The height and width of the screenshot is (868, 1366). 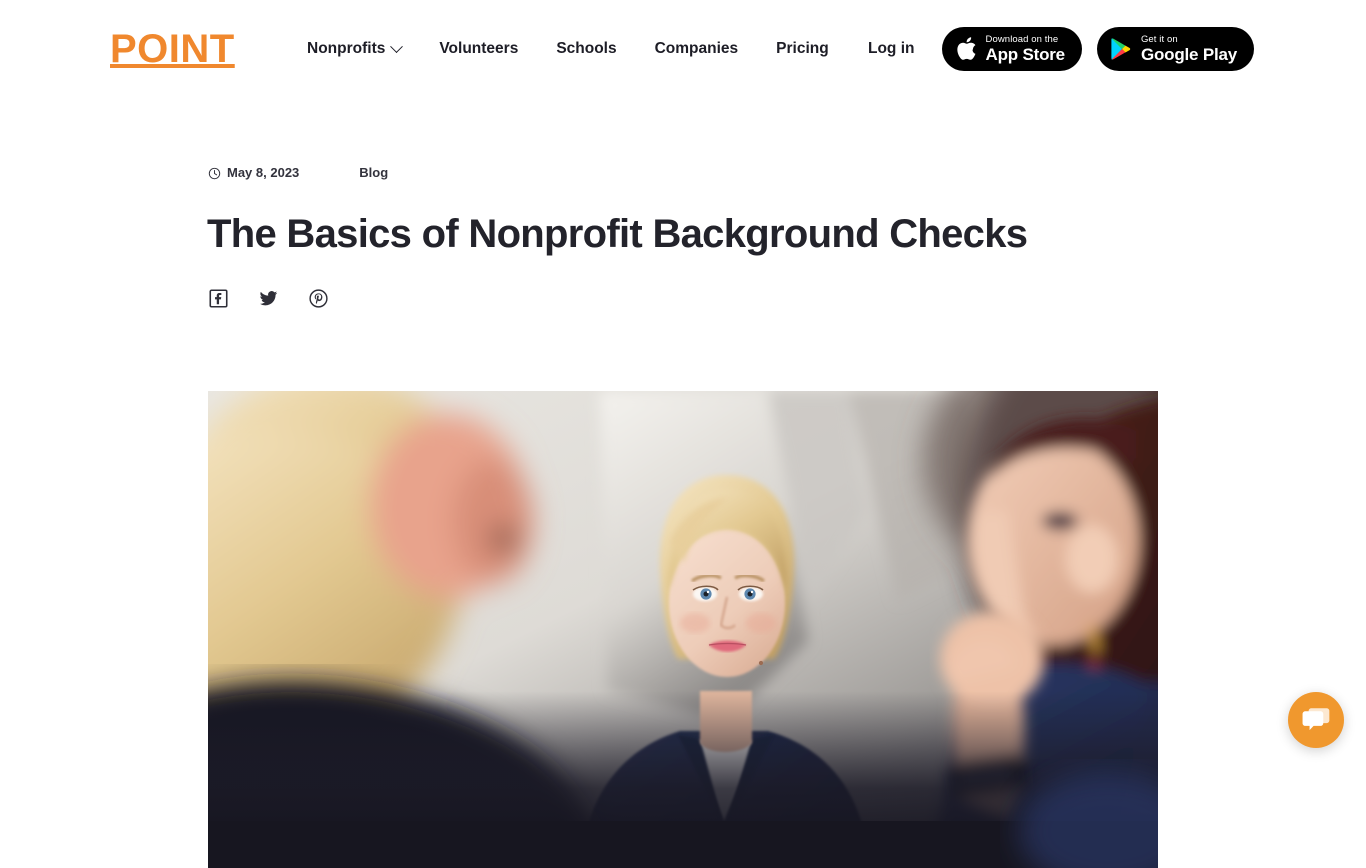 I want to click on app-store-badge: Download on the App Store, so click(x=1012, y=49).